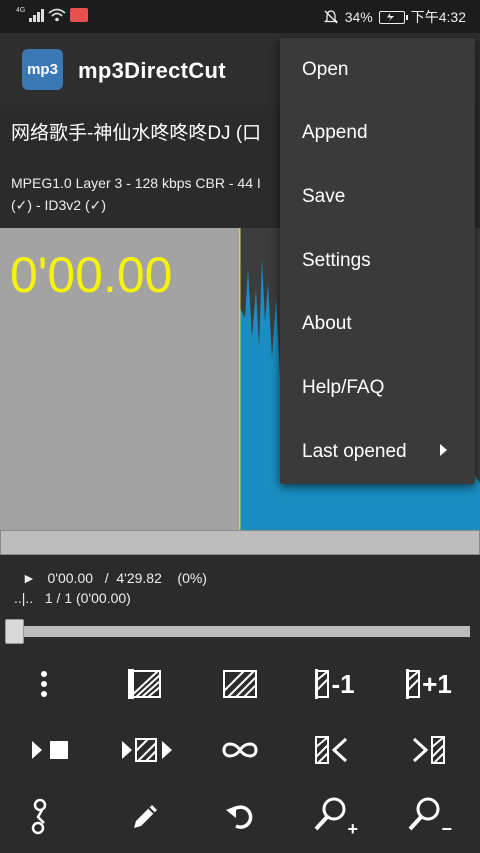  I want to click on current-time-display: 0'00.00, so click(91, 275).